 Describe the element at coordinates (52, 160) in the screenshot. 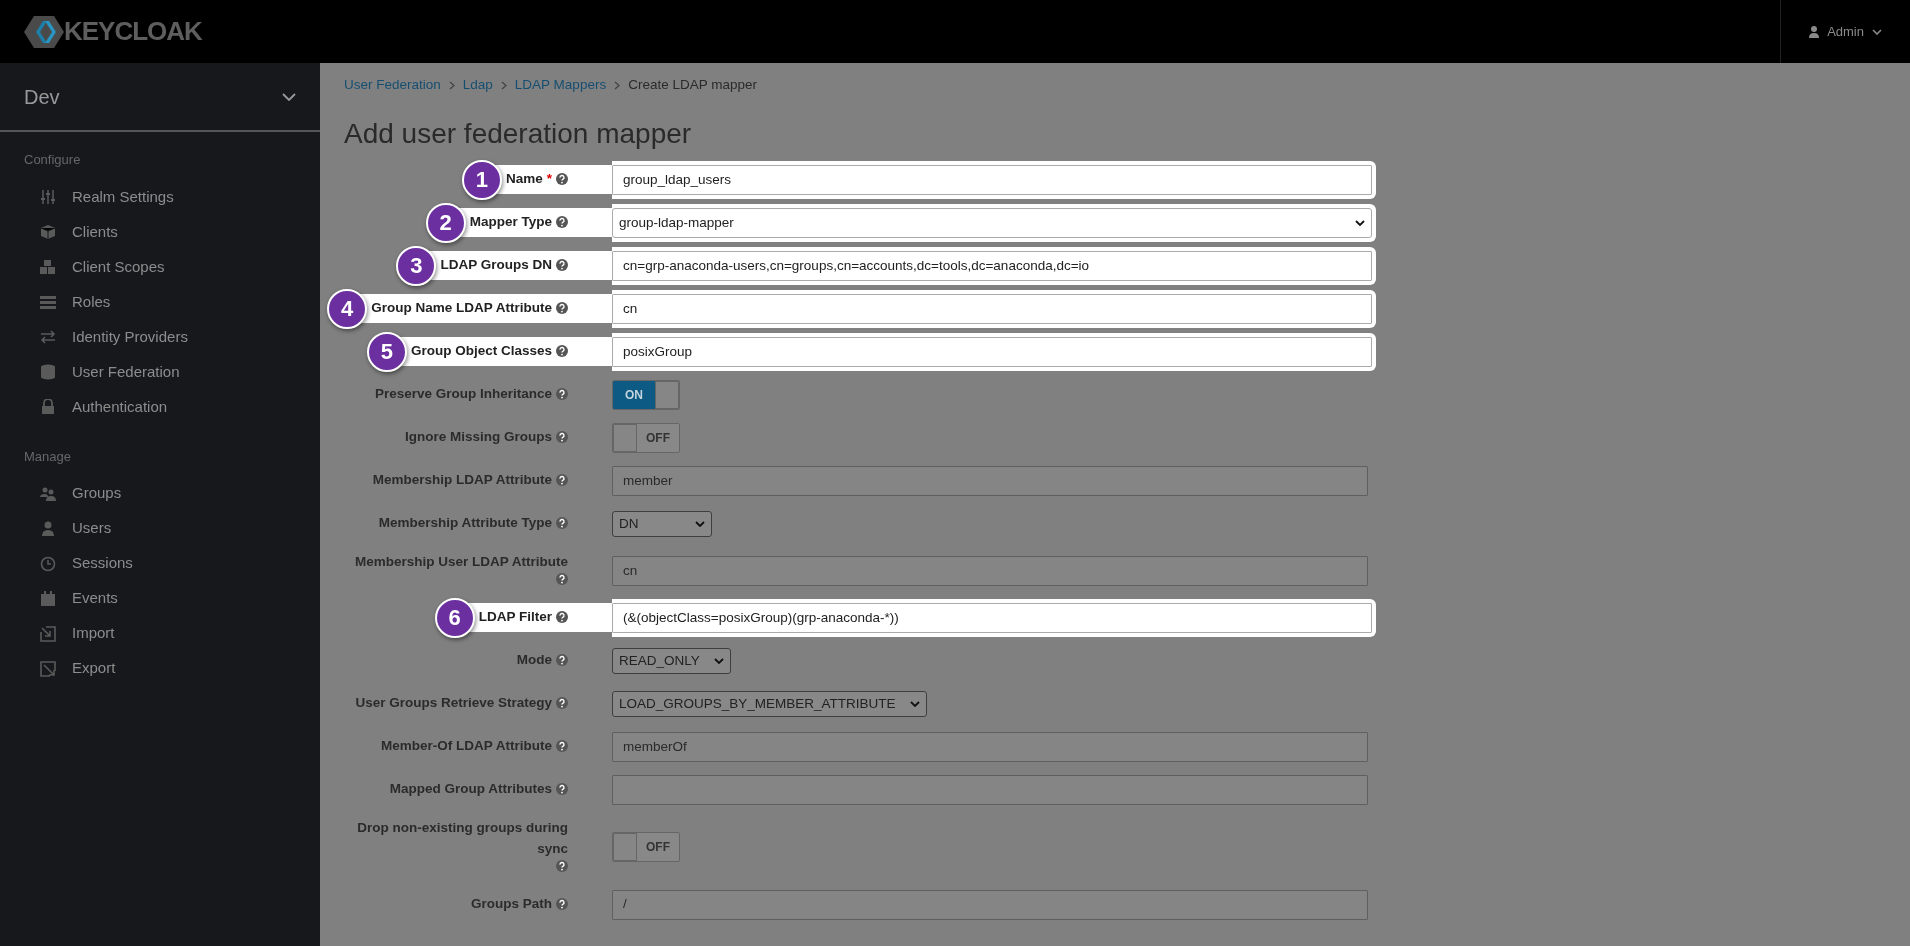

I see `section-heading: Configure` at that location.